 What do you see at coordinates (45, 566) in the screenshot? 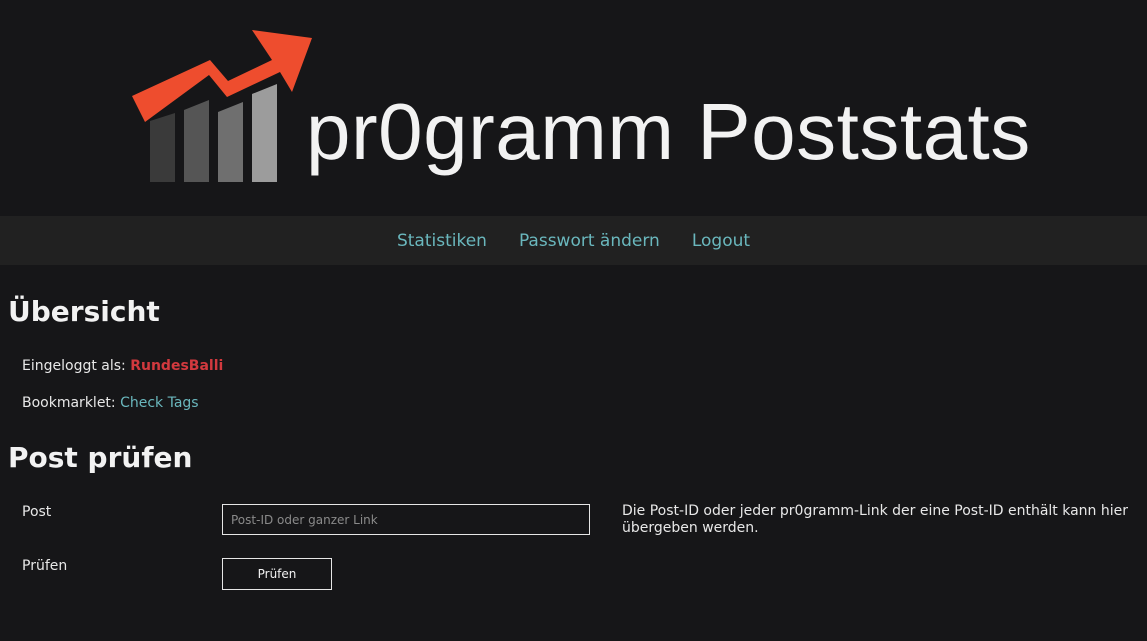
I see `submit-label: Prüfen` at bounding box center [45, 566].